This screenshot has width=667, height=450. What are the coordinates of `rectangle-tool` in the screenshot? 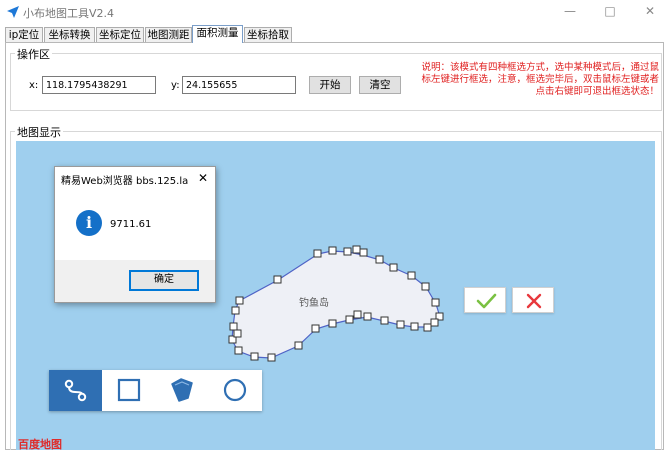 It's located at (128, 390).